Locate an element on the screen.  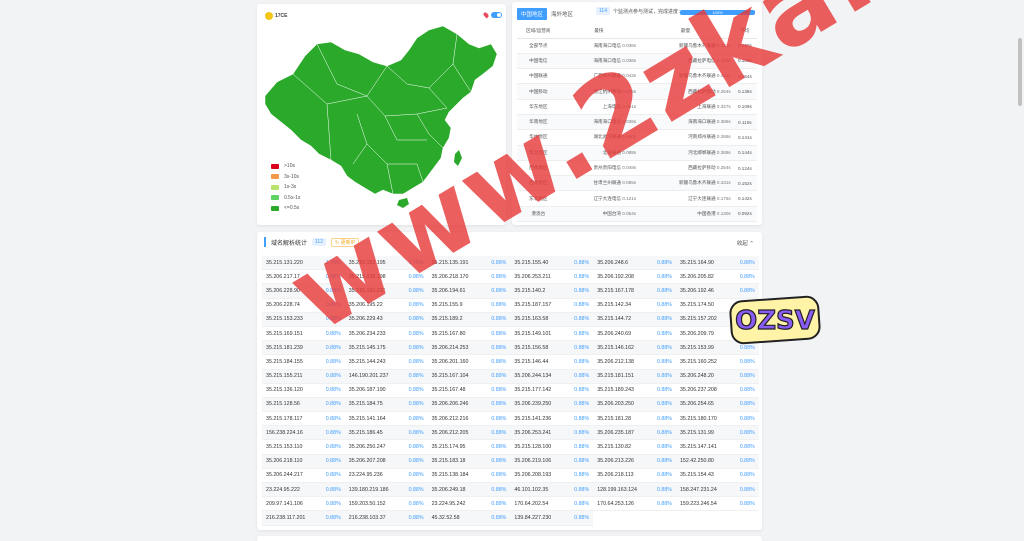
legend-label: 3s-10s is located at coordinates (292, 176).